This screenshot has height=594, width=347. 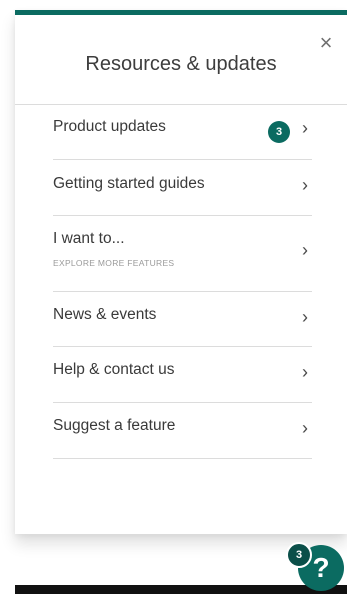 I want to click on menu-item-news-events: News & events ›, so click(x=182, y=319).